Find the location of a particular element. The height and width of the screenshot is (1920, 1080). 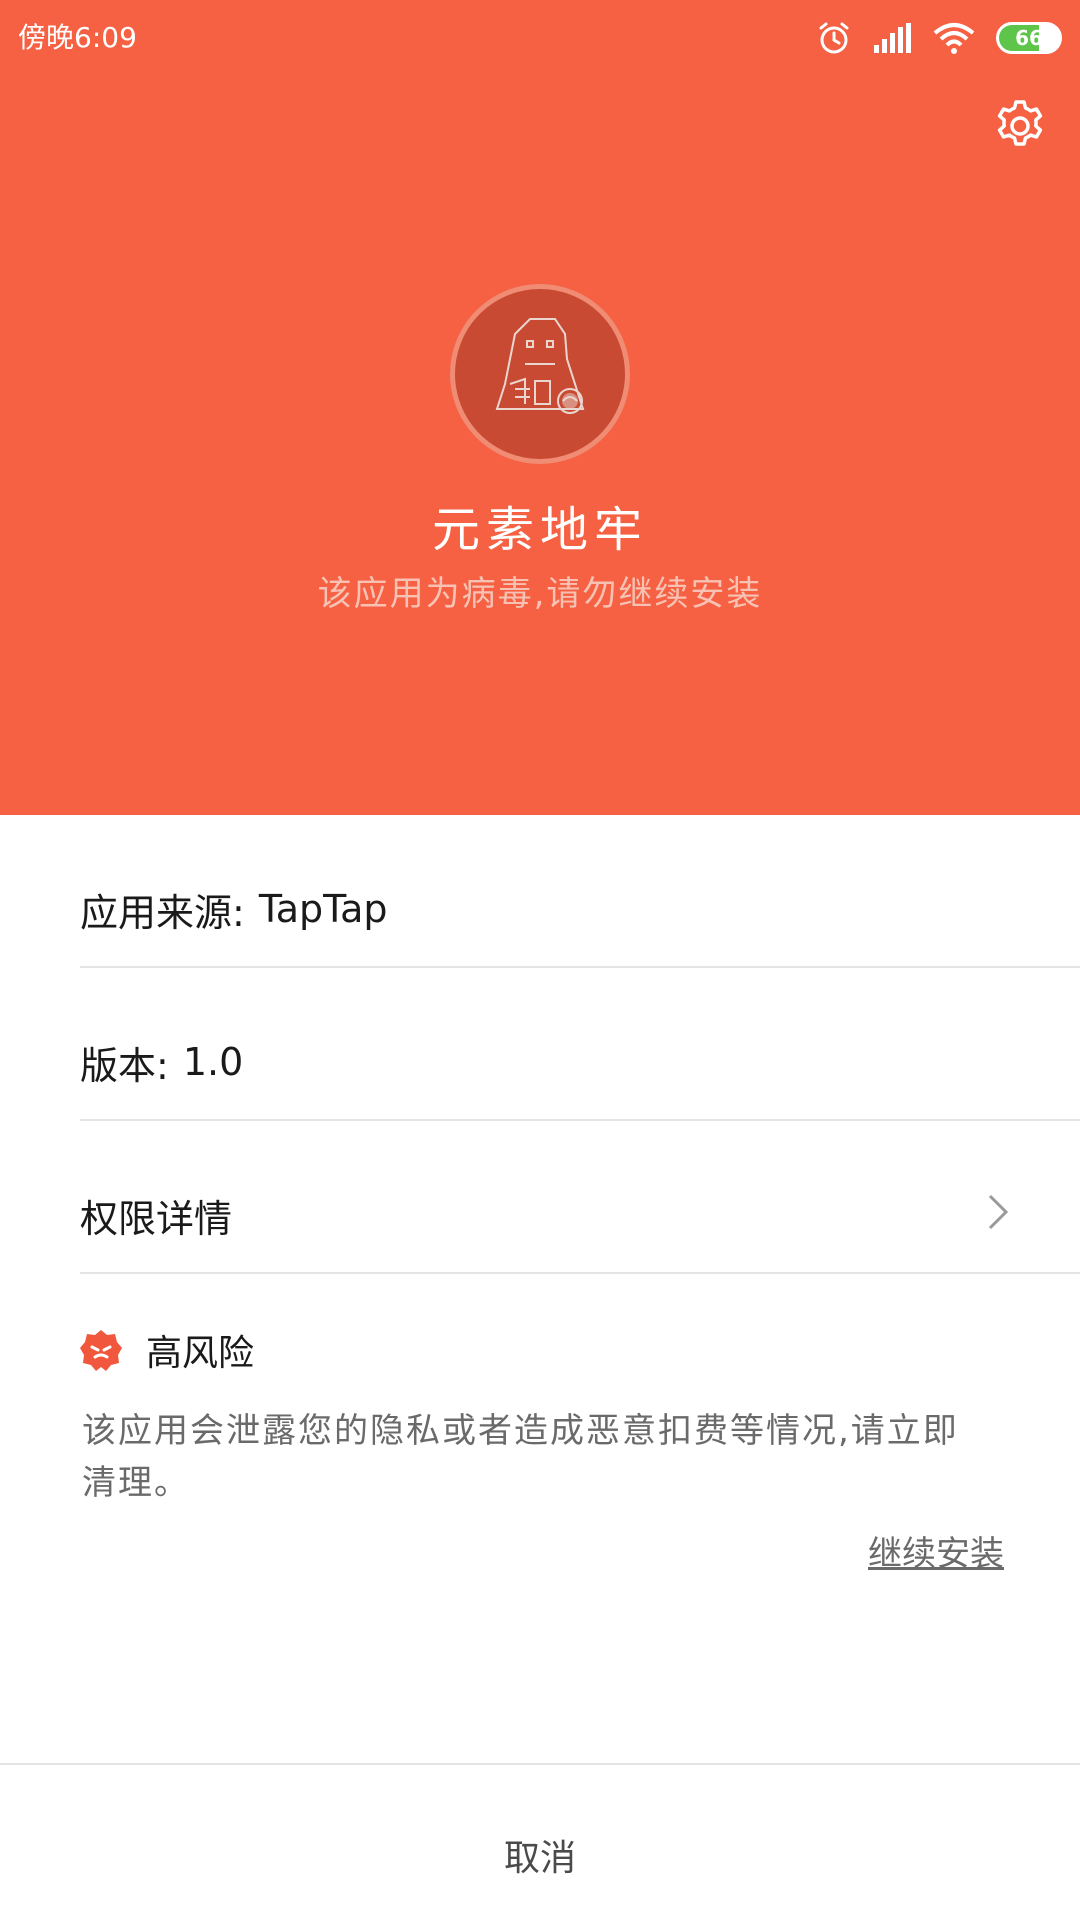

permissions-row: 权限详情 is located at coordinates (580, 1198).